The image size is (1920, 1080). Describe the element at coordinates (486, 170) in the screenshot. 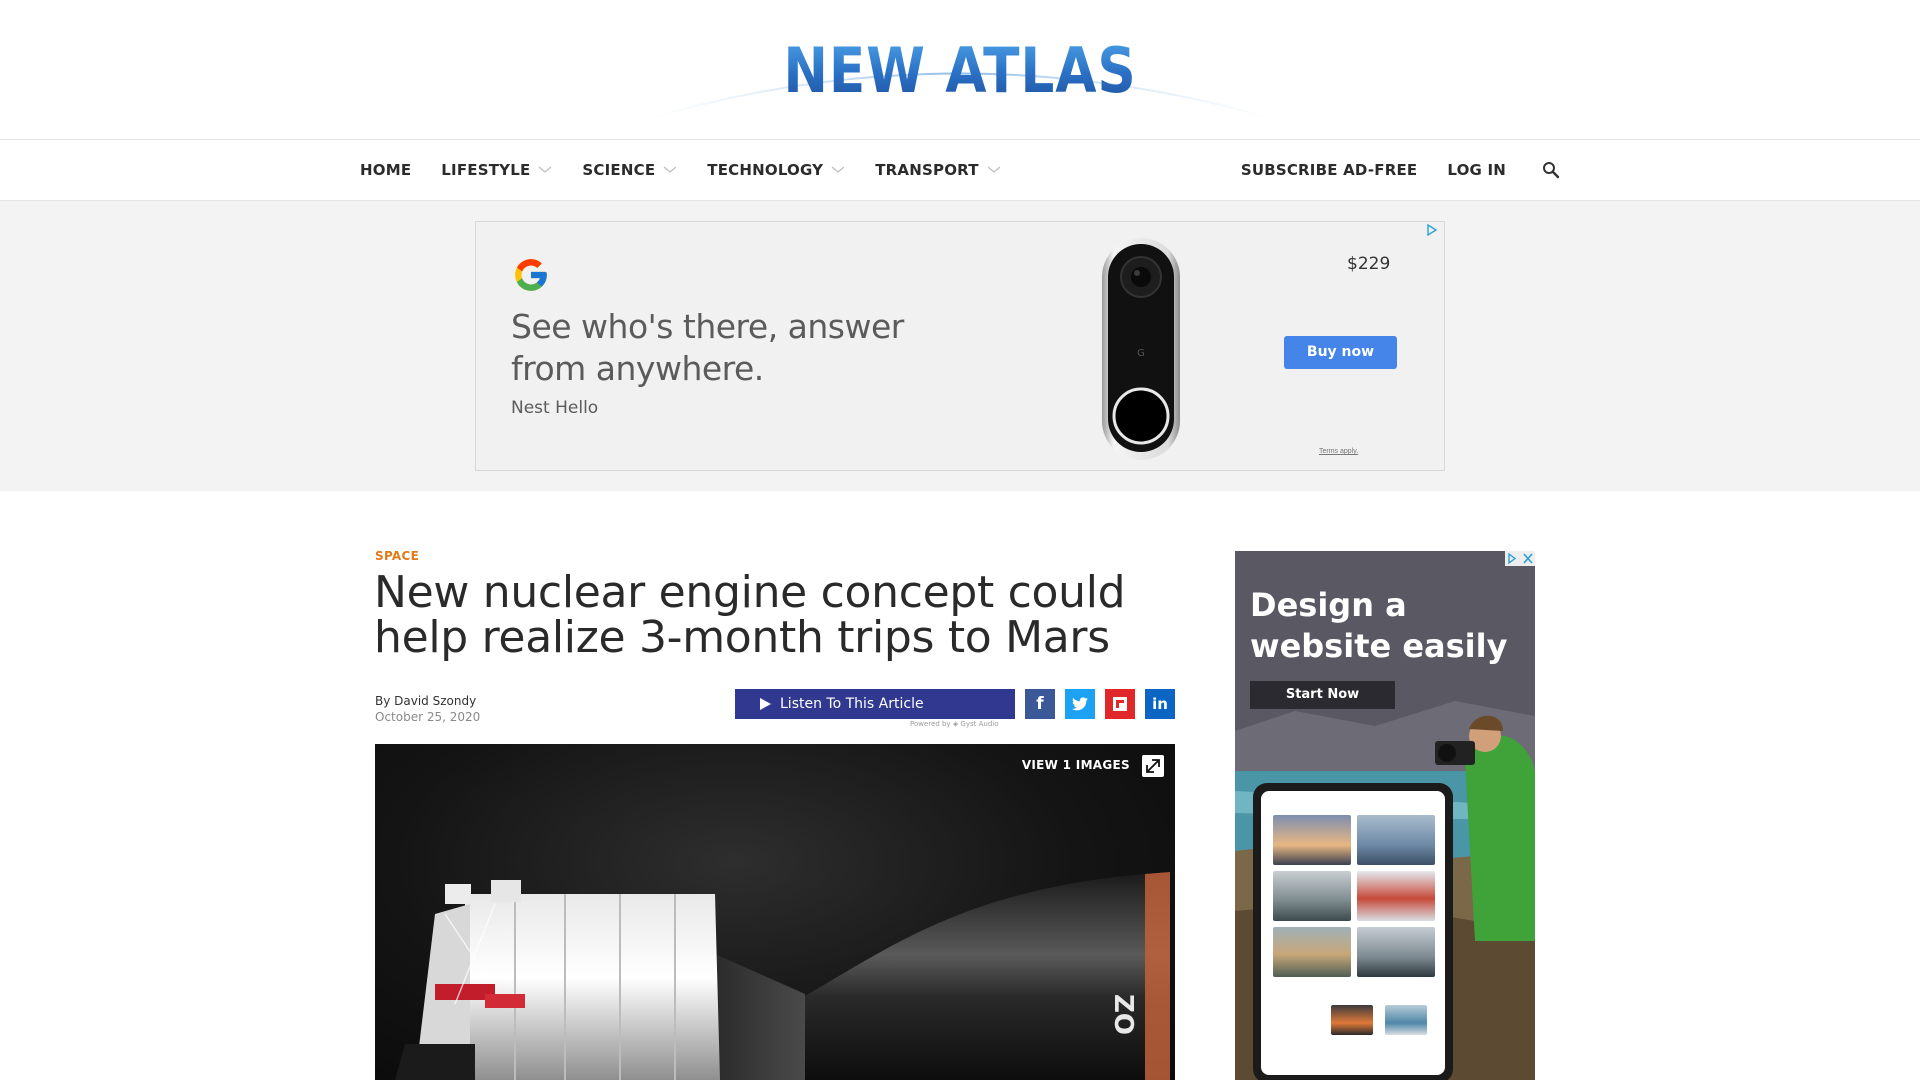

I see `nav-item-label: LIFESTYLE` at that location.